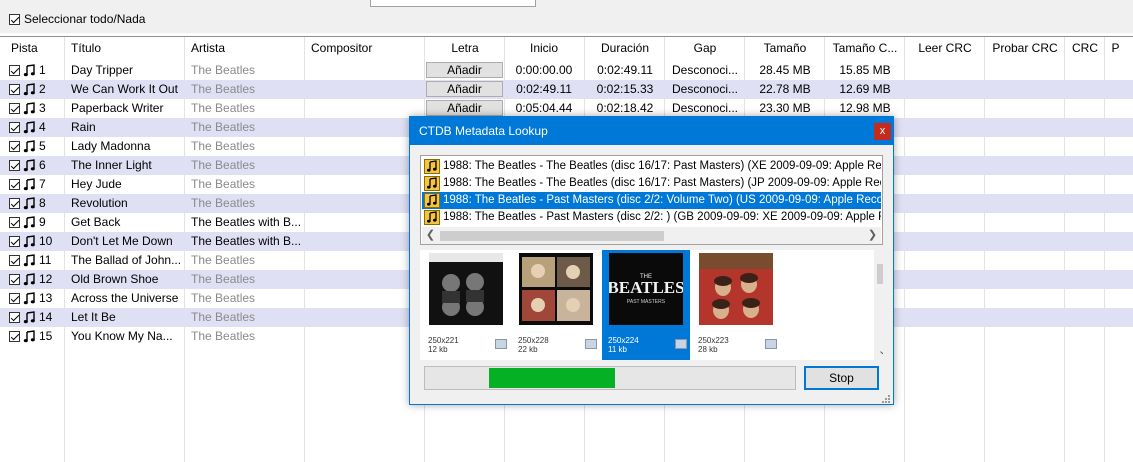 Image resolution: width=1133 pixels, height=462 pixels. Describe the element at coordinates (945, 48) in the screenshot. I see `column-header: Leer CRC` at that location.